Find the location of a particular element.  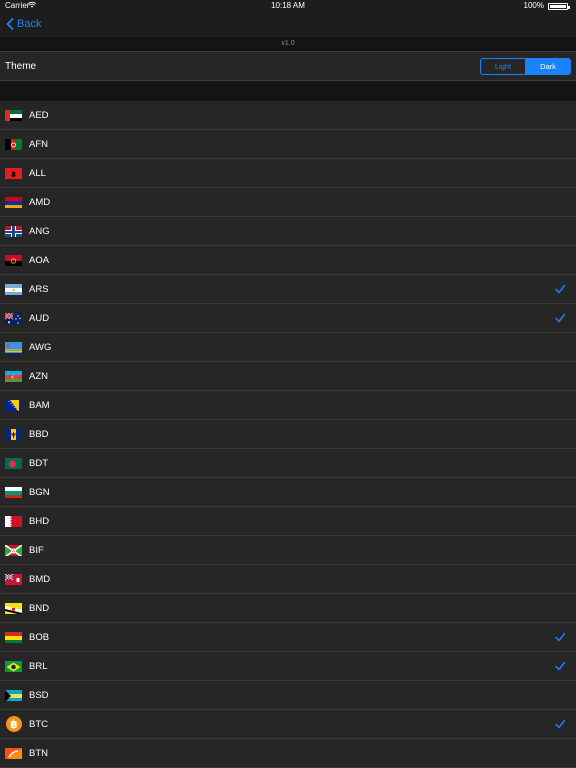

theme-label: Theme is located at coordinates (21, 66).